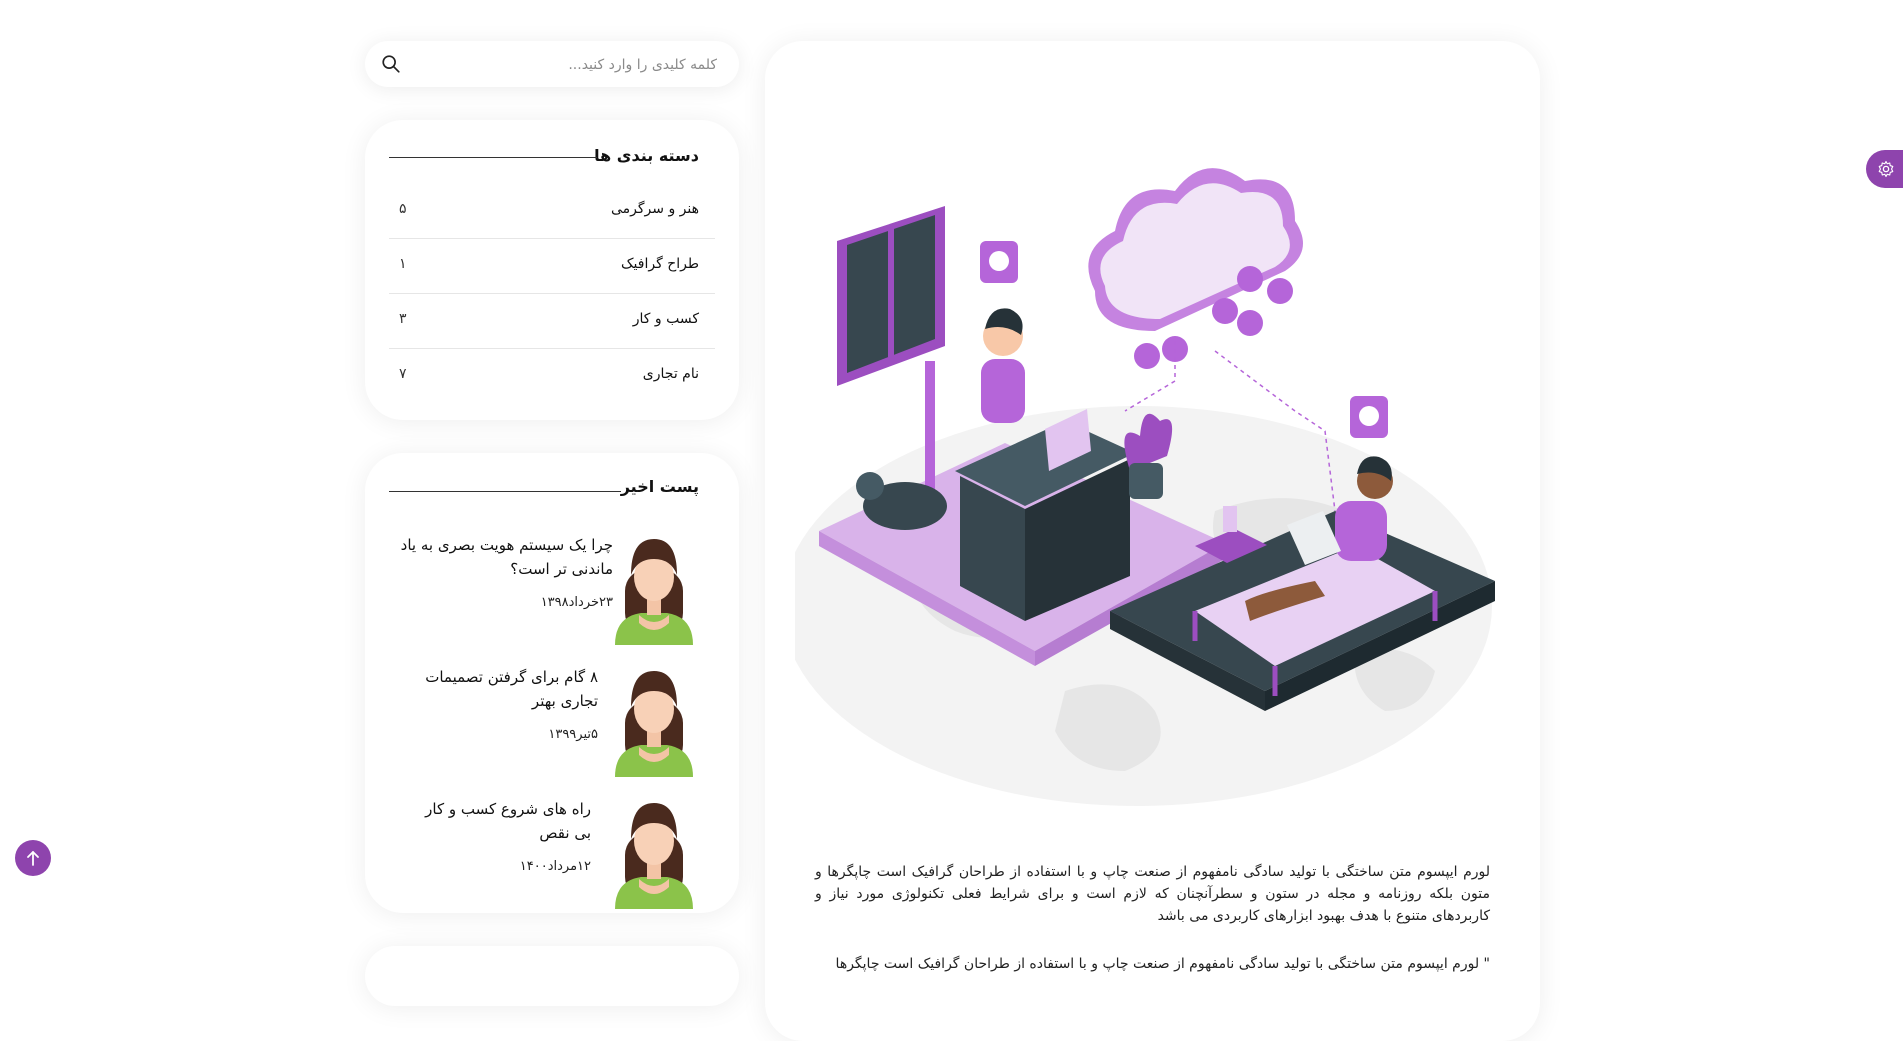 The height and width of the screenshot is (1041, 1903). What do you see at coordinates (552, 376) in the screenshot?
I see `category-item: نام تجاری ۷` at bounding box center [552, 376].